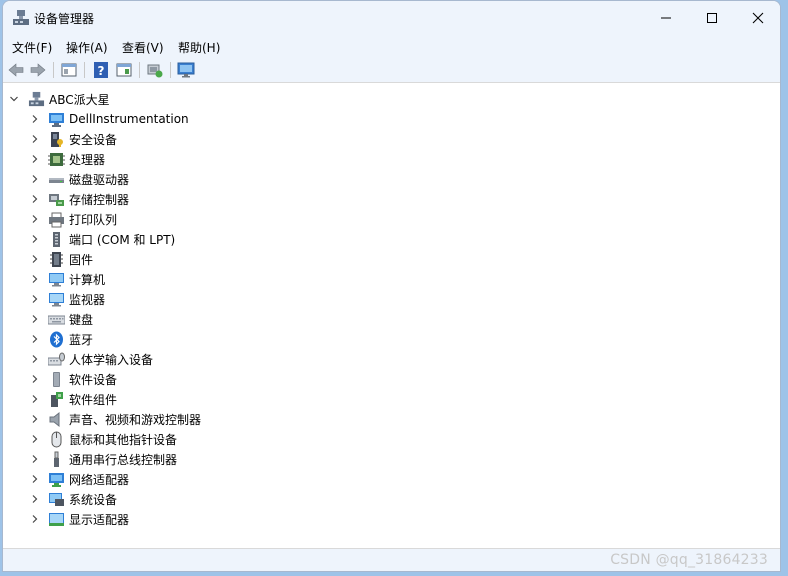  What do you see at coordinates (56, 459) in the screenshot?
I see `usb-icon` at bounding box center [56, 459].